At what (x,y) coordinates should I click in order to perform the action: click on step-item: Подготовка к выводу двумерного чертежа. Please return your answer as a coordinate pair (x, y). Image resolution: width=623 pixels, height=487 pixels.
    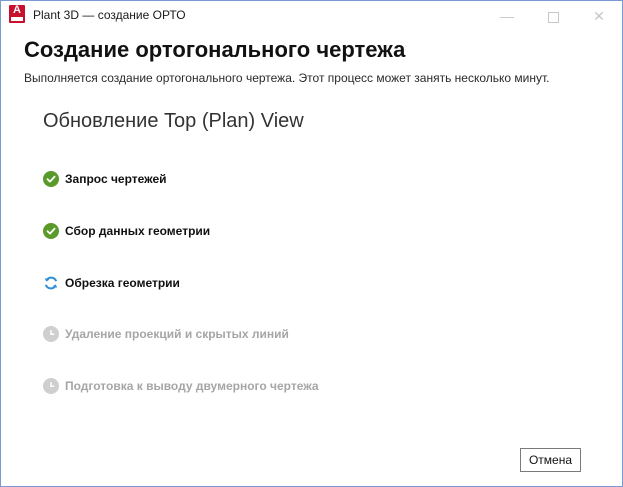
    Looking at the image, I should click on (181, 386).